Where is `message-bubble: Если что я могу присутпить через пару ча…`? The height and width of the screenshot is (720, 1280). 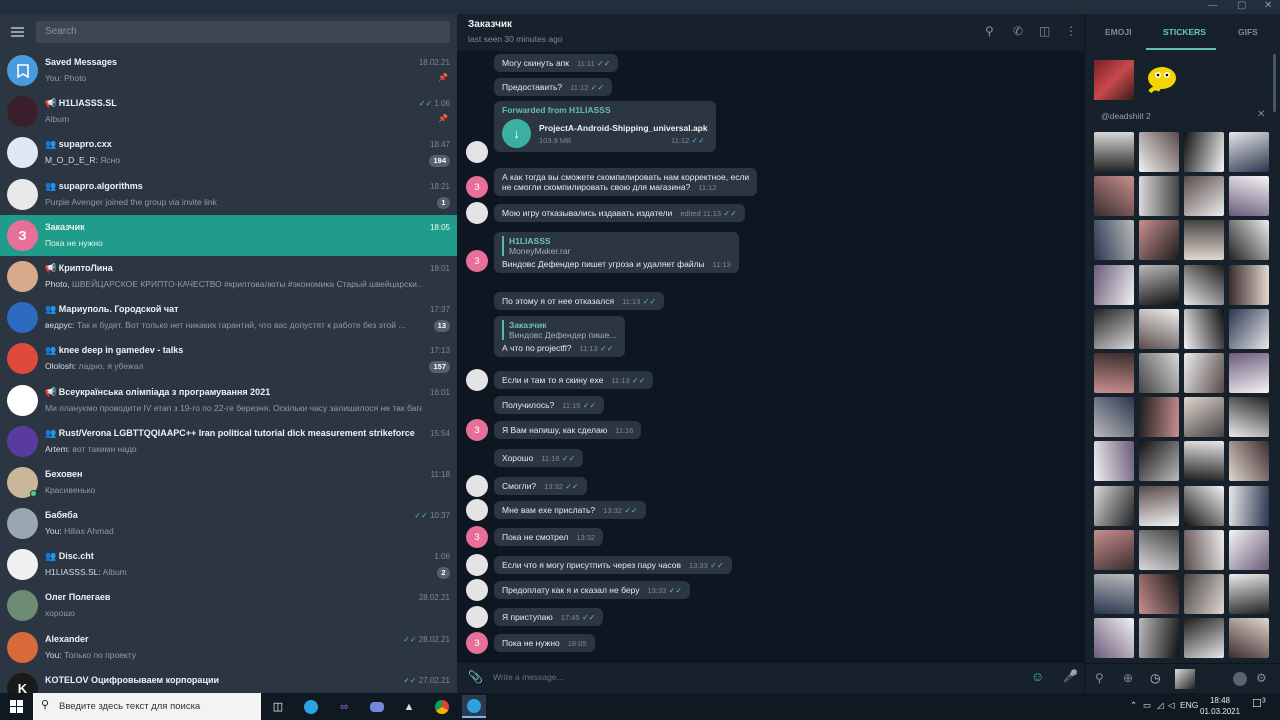 message-bubble: Если что я могу присутпить через пару ча… is located at coordinates (613, 565).